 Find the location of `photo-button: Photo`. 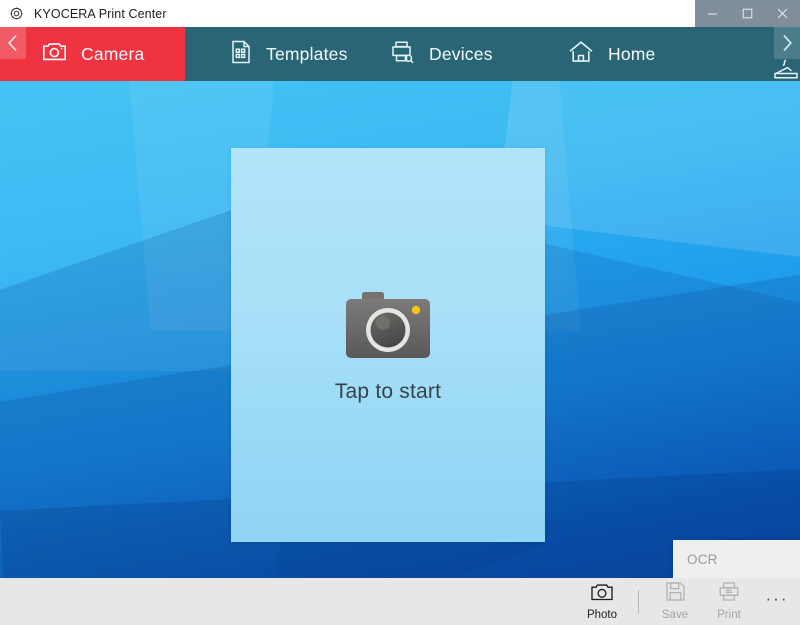

photo-button: Photo is located at coordinates (602, 601).